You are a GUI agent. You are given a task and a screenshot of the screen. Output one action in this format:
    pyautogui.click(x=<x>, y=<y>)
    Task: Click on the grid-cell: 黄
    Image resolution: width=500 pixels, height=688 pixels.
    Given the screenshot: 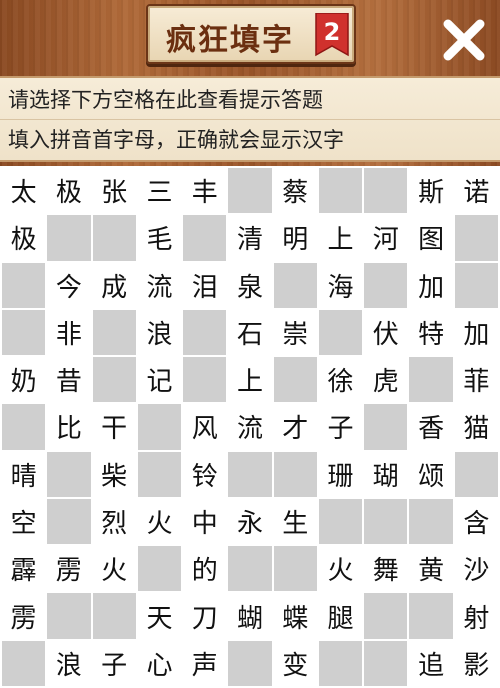 What is the action you would take?
    pyautogui.click(x=431, y=569)
    